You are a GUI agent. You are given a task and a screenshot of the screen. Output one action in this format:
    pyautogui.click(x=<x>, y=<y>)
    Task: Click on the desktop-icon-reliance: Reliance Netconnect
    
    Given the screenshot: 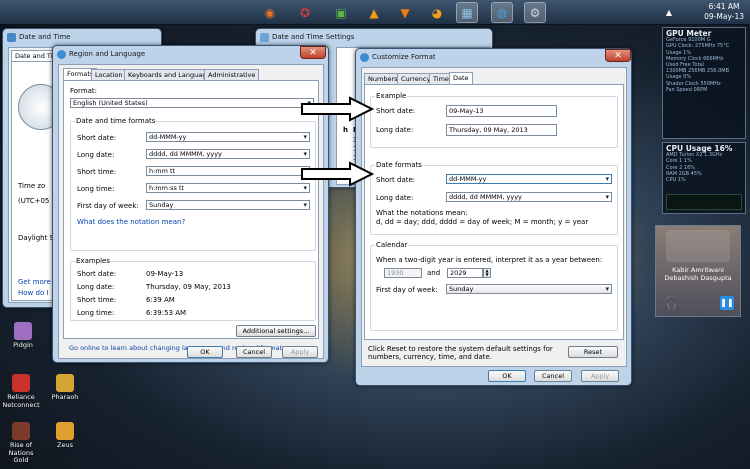 What is the action you would take?
    pyautogui.click(x=21, y=391)
    